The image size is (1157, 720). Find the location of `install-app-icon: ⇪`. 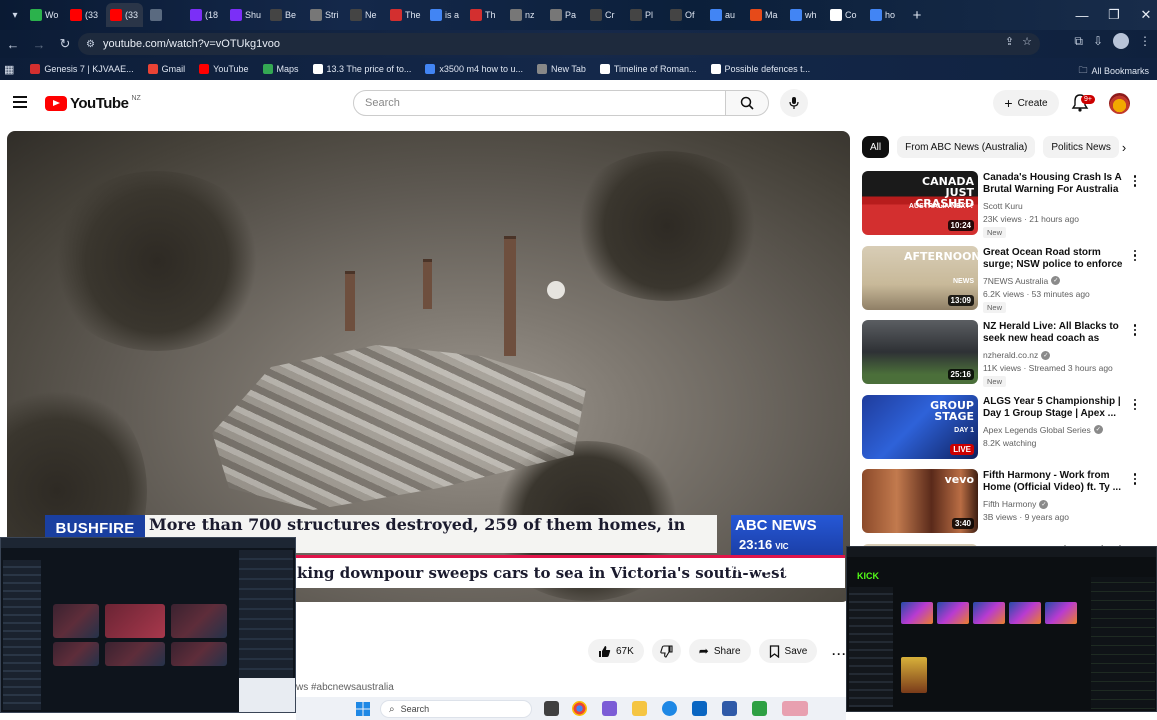

install-app-icon: ⇪ is located at coordinates (1009, 41).